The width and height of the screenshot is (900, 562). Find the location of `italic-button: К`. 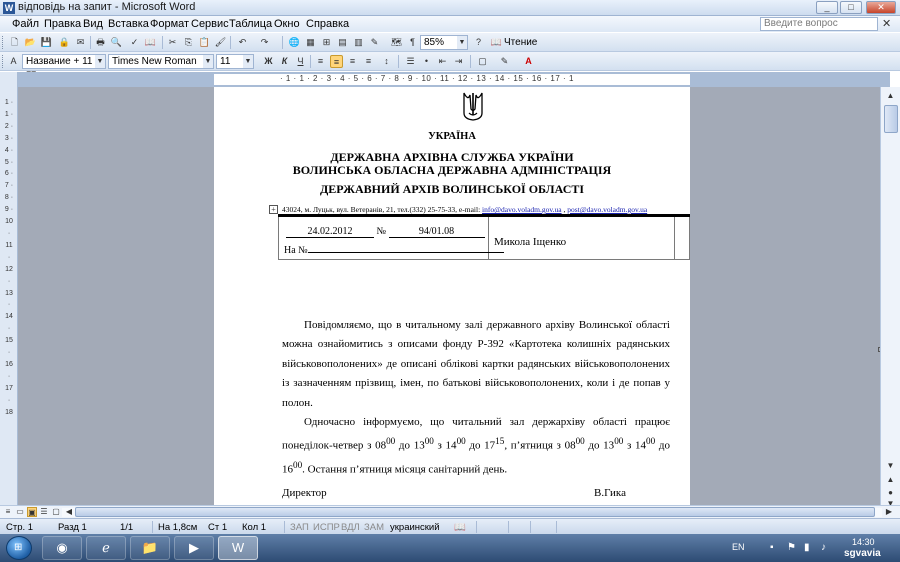

italic-button: К is located at coordinates (284, 61).